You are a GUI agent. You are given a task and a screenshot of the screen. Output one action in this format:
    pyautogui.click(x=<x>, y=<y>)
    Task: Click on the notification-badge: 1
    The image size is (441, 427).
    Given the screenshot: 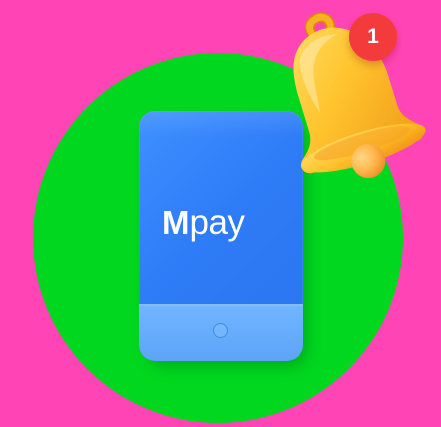 What is the action you would take?
    pyautogui.click(x=373, y=37)
    